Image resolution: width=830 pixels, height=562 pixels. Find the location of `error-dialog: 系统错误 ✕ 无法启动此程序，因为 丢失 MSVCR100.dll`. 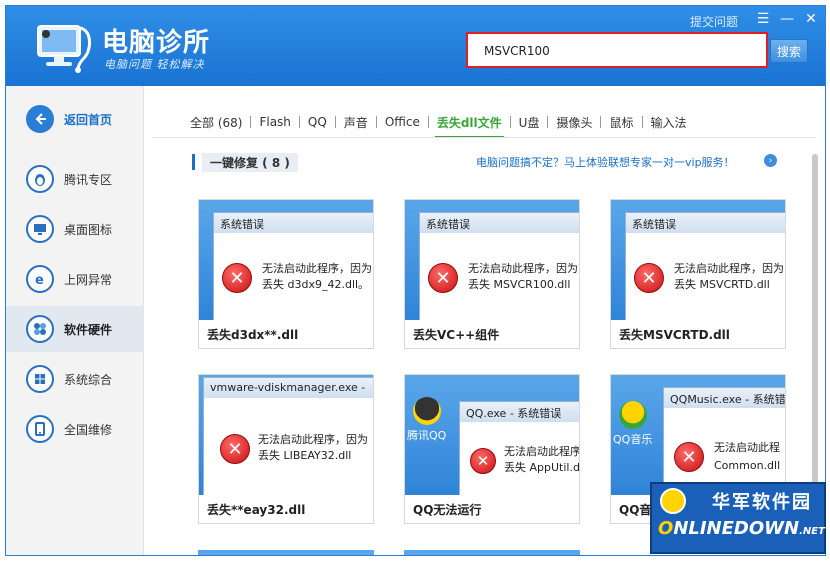

error-dialog: 系统错误 ✕ 无法启动此程序，因为 丢失 MSVCR100.dll is located at coordinates (499, 266).